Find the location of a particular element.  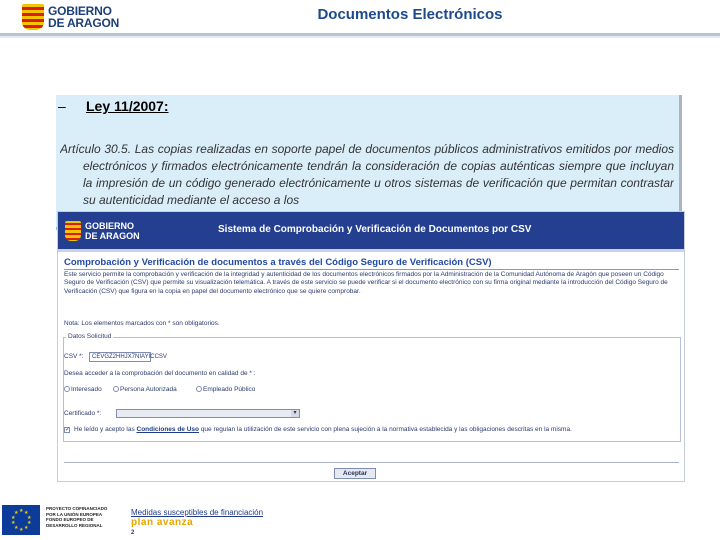

consent-prefix: He leído y acepto las is located at coordinates (104, 429).